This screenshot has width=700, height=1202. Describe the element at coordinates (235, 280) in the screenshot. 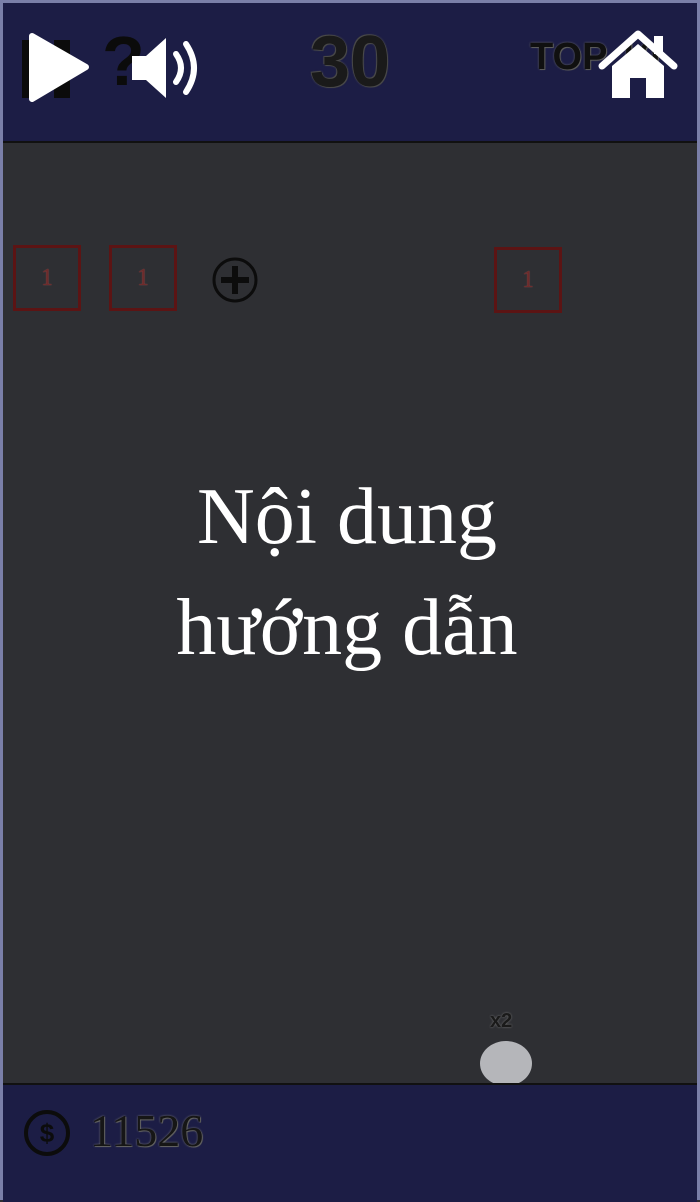

I see `plus-ball-icon` at that location.